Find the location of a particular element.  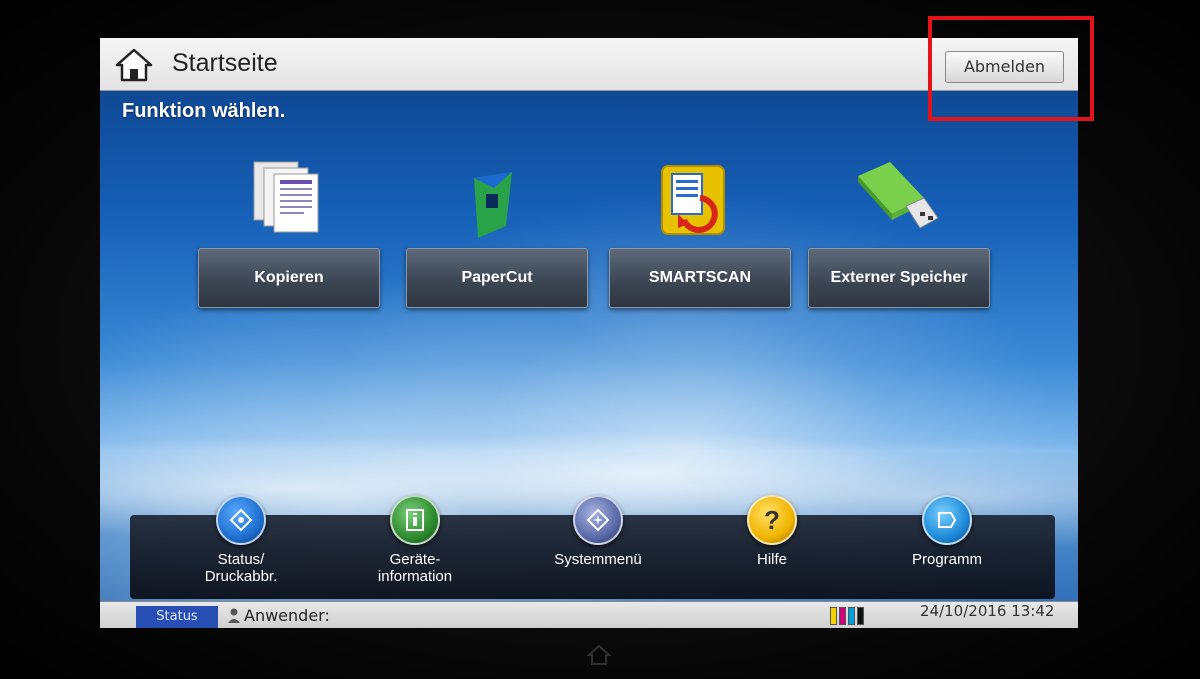

program-button: Programm is located at coordinates (947, 531).